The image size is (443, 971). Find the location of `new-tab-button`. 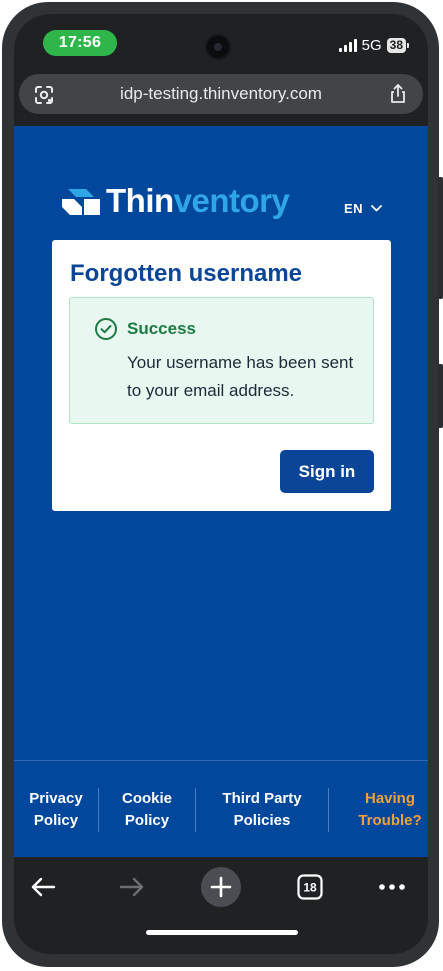

new-tab-button is located at coordinates (221, 887).